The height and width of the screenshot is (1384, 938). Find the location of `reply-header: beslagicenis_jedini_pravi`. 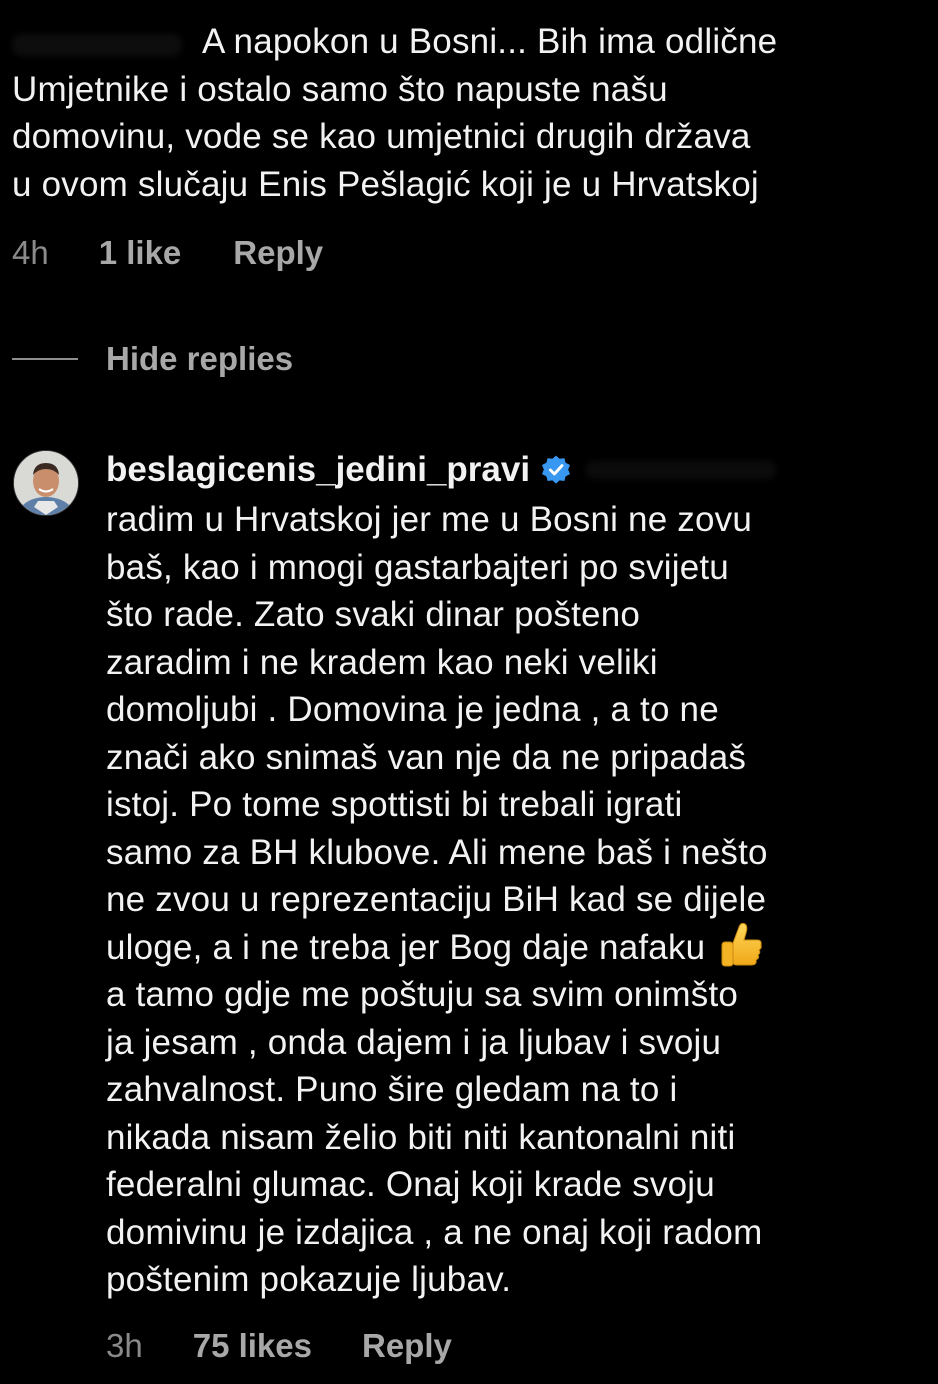

reply-header: beslagicenis_jedini_pravi is located at coordinates (441, 470).